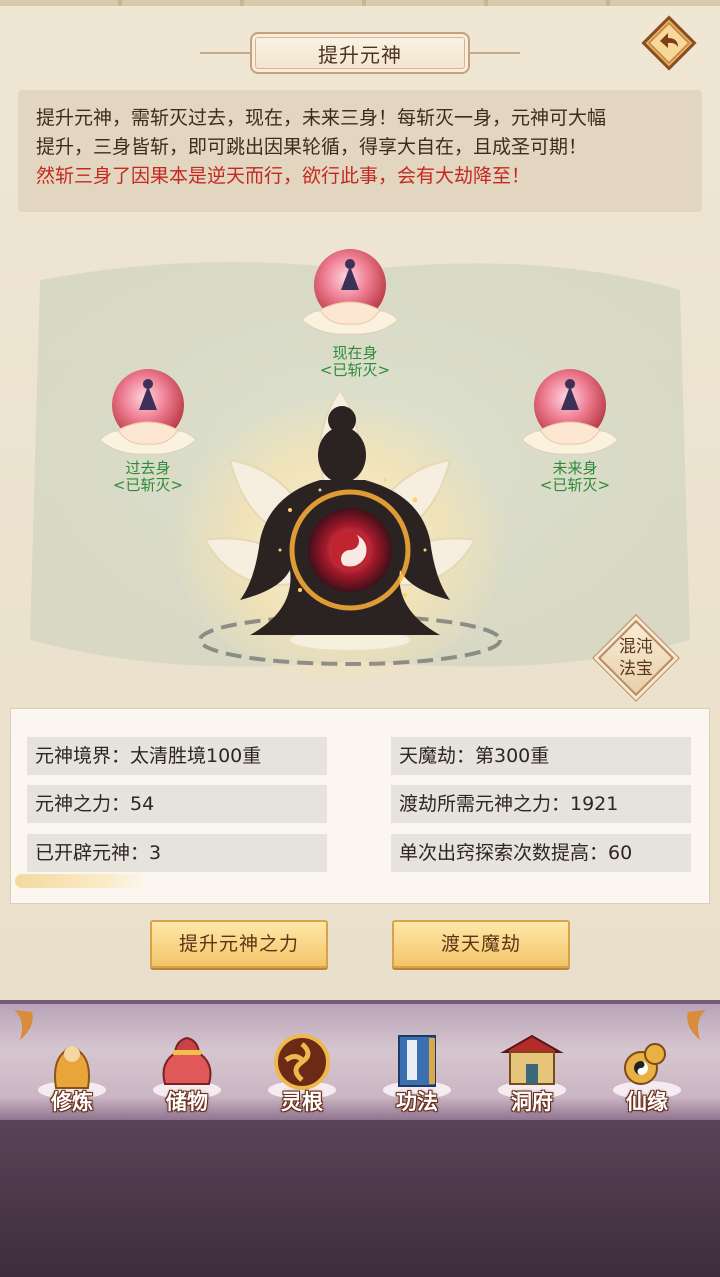 Image resolution: width=720 pixels, height=1277 pixels. Describe the element at coordinates (575, 468) in the screenshot. I see `future-body-name: 未来身` at that location.